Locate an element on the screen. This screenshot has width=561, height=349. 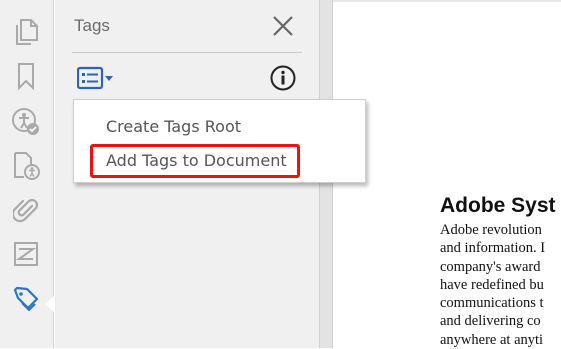
document-line: and information. I is located at coordinates (493, 248).